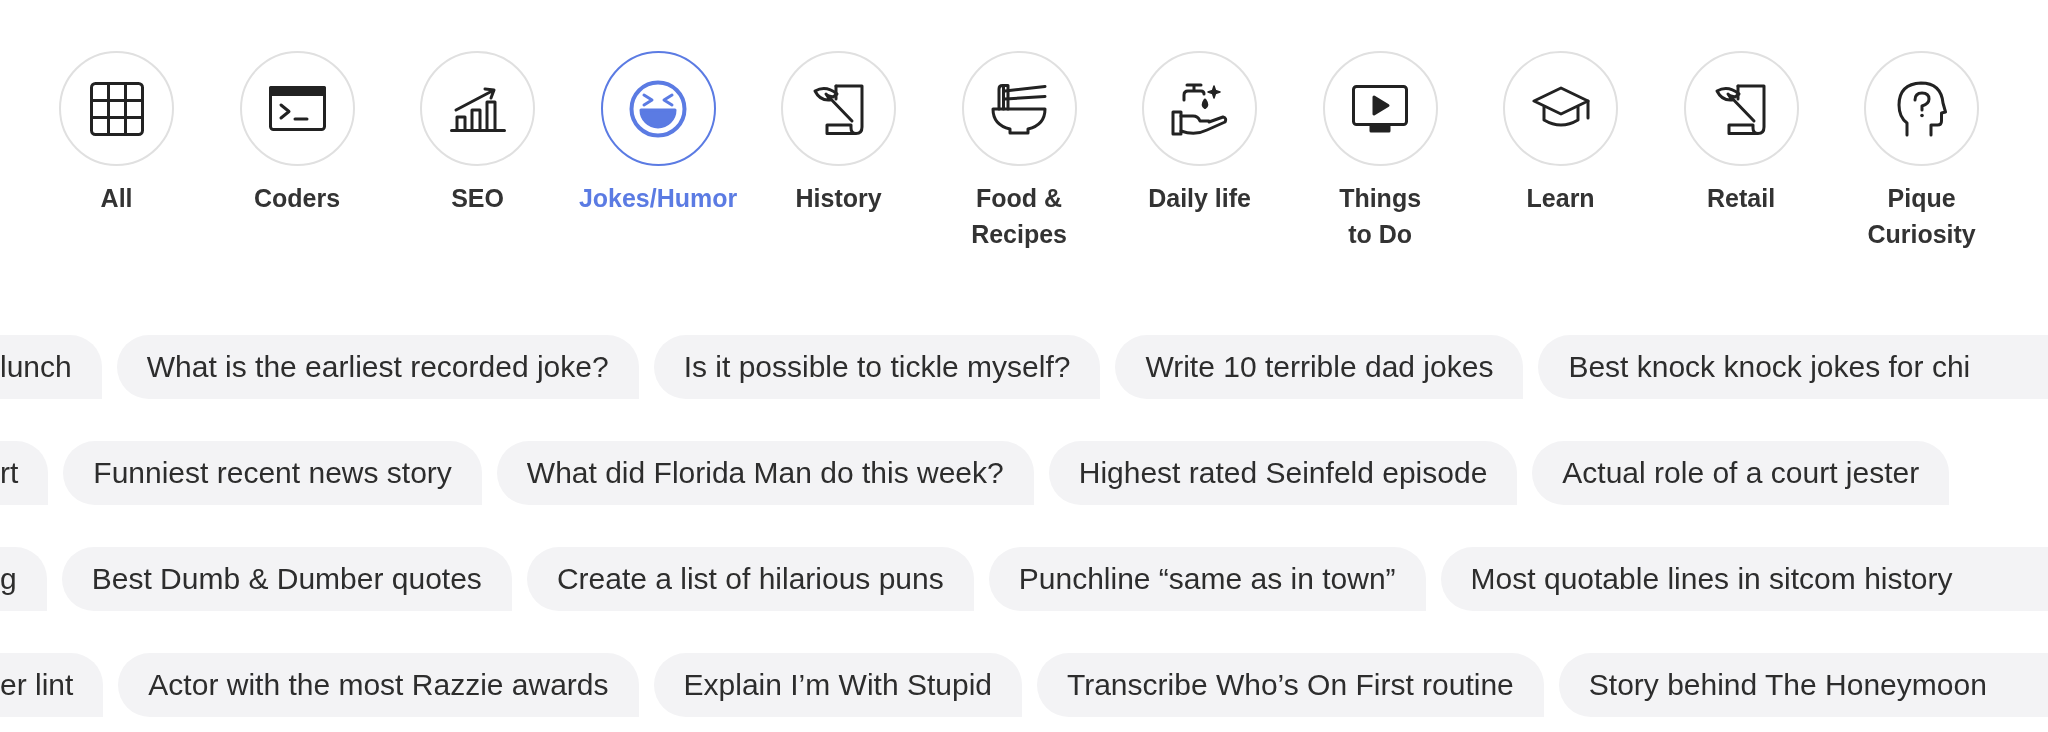 Image resolution: width=2048 pixels, height=732 pixels. I want to click on play-screen-icon, so click(1380, 108).